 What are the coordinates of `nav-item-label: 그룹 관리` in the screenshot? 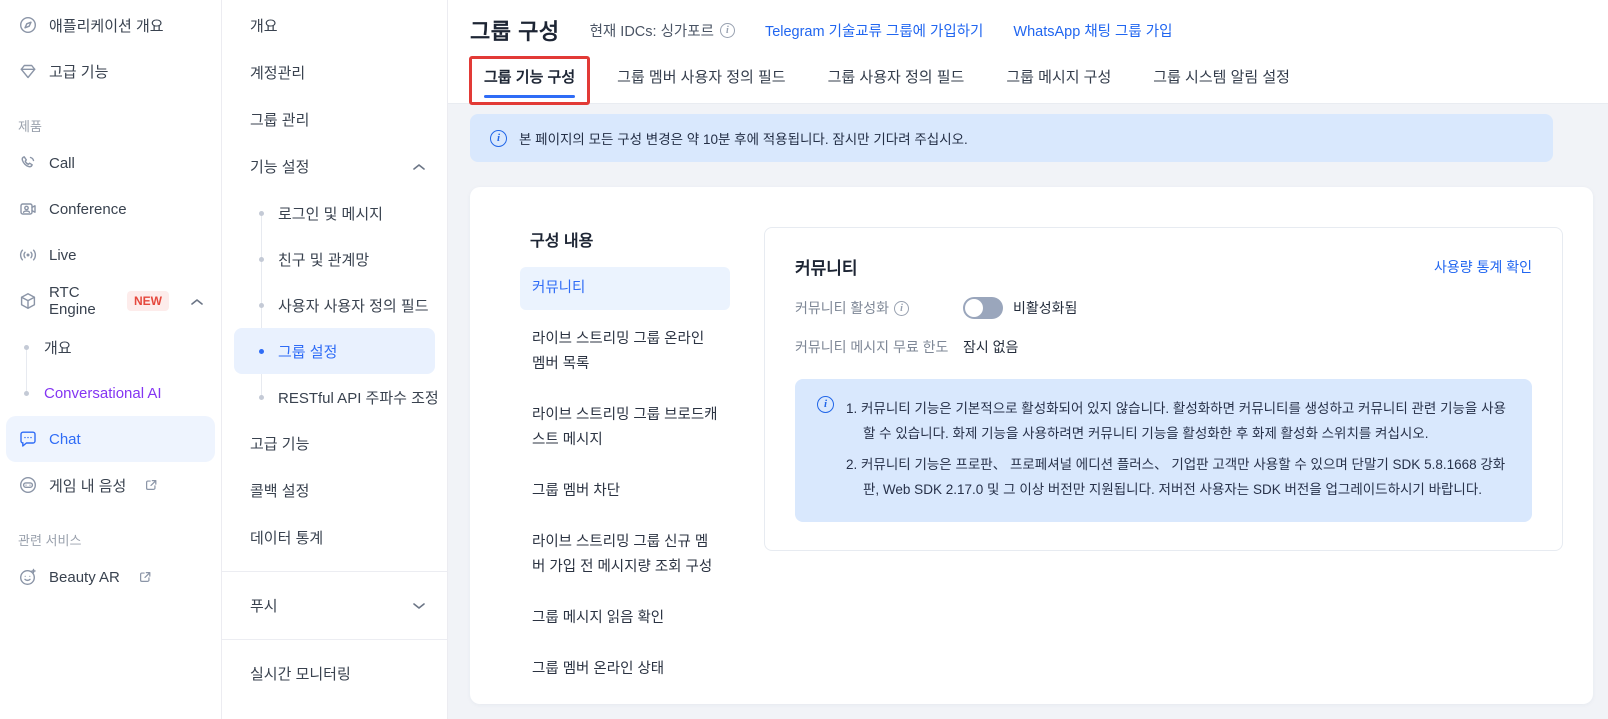 It's located at (280, 120).